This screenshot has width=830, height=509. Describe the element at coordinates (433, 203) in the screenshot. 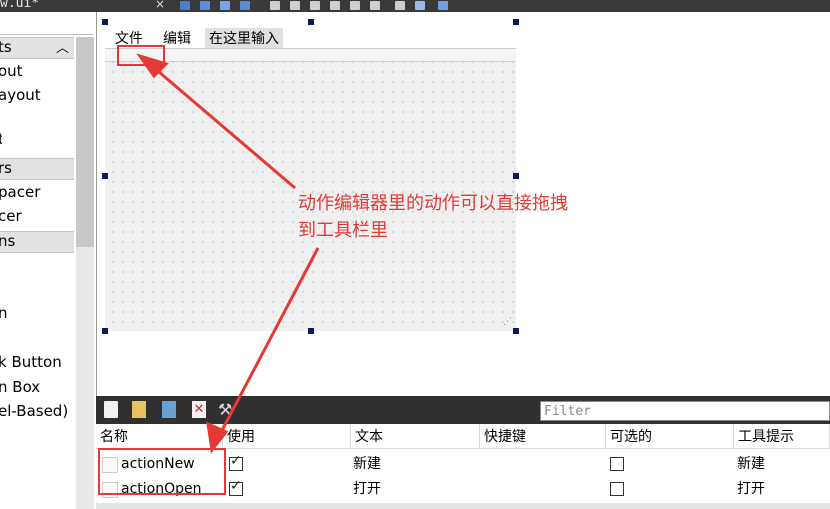

I see `annotation-line: 动作编辑器里的动作可以直接拖拽` at that location.